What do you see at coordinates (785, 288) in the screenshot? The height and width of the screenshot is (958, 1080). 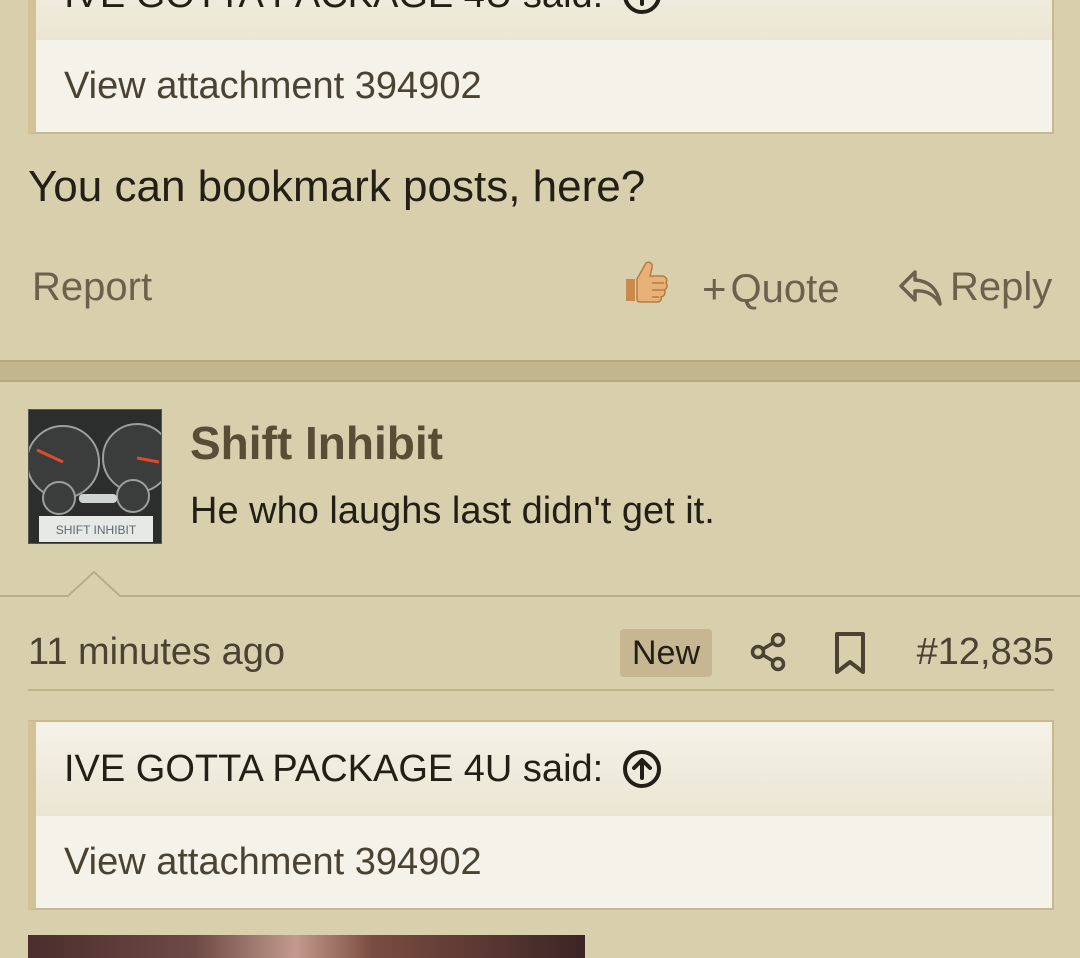 I see `quote-button-label: Quote` at bounding box center [785, 288].